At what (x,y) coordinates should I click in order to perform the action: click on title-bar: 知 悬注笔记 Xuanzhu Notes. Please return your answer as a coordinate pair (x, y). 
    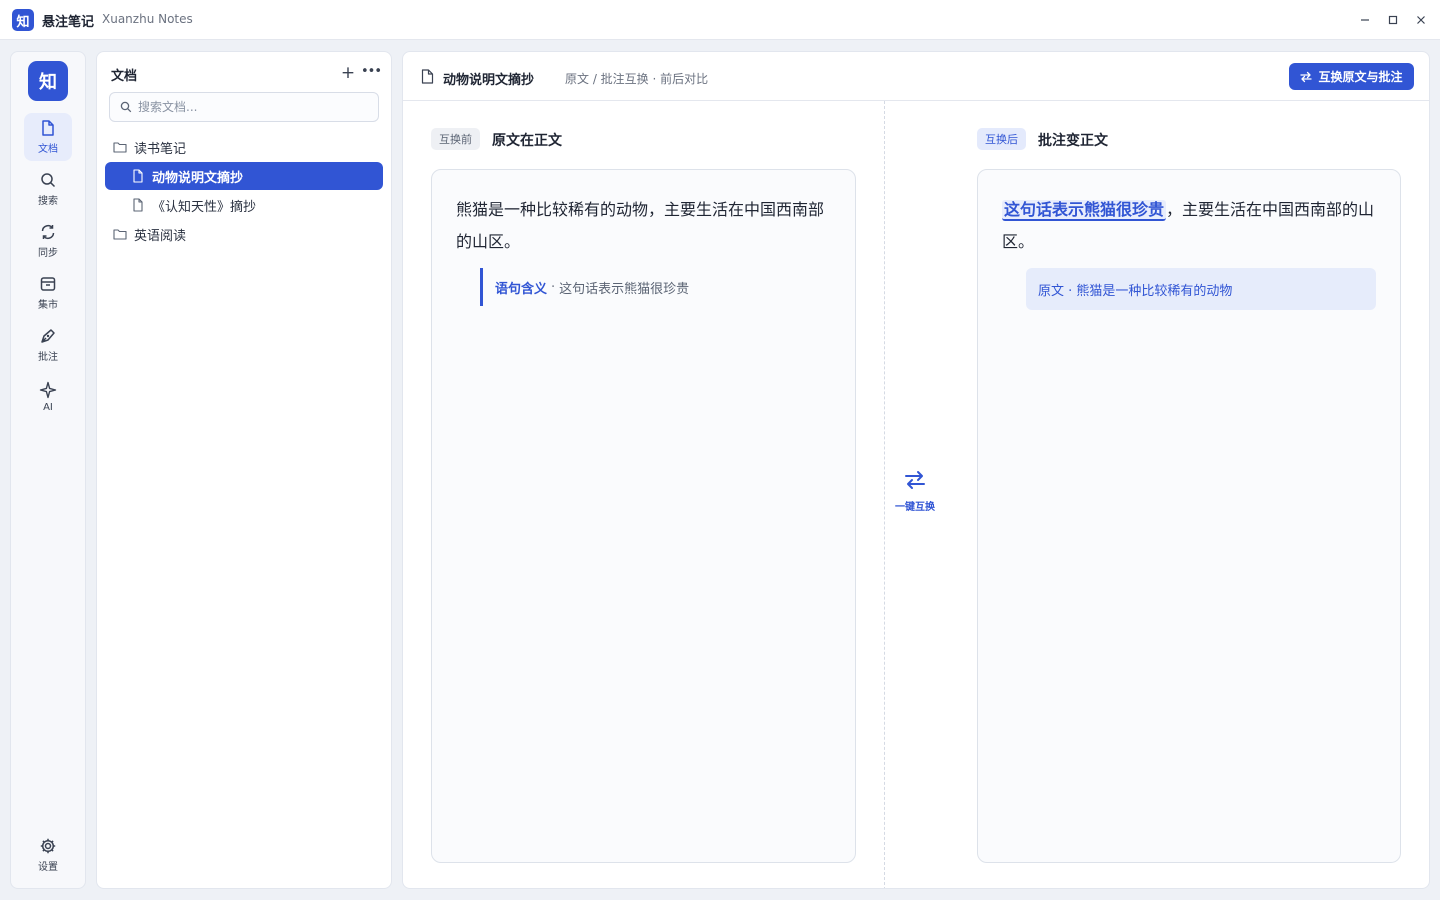
    Looking at the image, I should click on (720, 20).